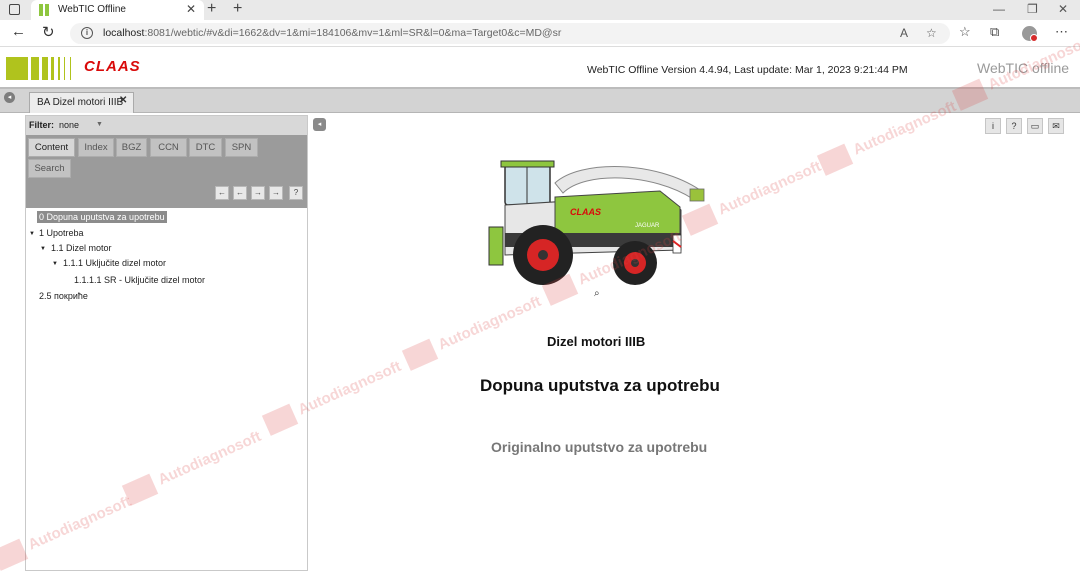  What do you see at coordinates (63, 296) in the screenshot?
I see `tree-item: 2.5 покриће` at bounding box center [63, 296].